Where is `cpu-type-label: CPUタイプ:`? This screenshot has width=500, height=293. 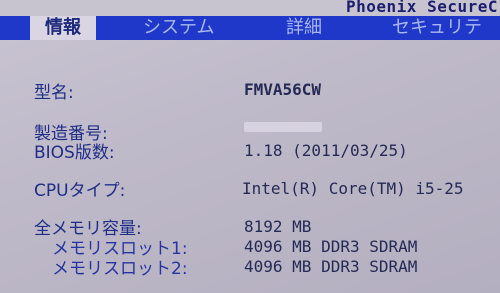 cpu-type-label: CPUタイプ: is located at coordinates (80, 191).